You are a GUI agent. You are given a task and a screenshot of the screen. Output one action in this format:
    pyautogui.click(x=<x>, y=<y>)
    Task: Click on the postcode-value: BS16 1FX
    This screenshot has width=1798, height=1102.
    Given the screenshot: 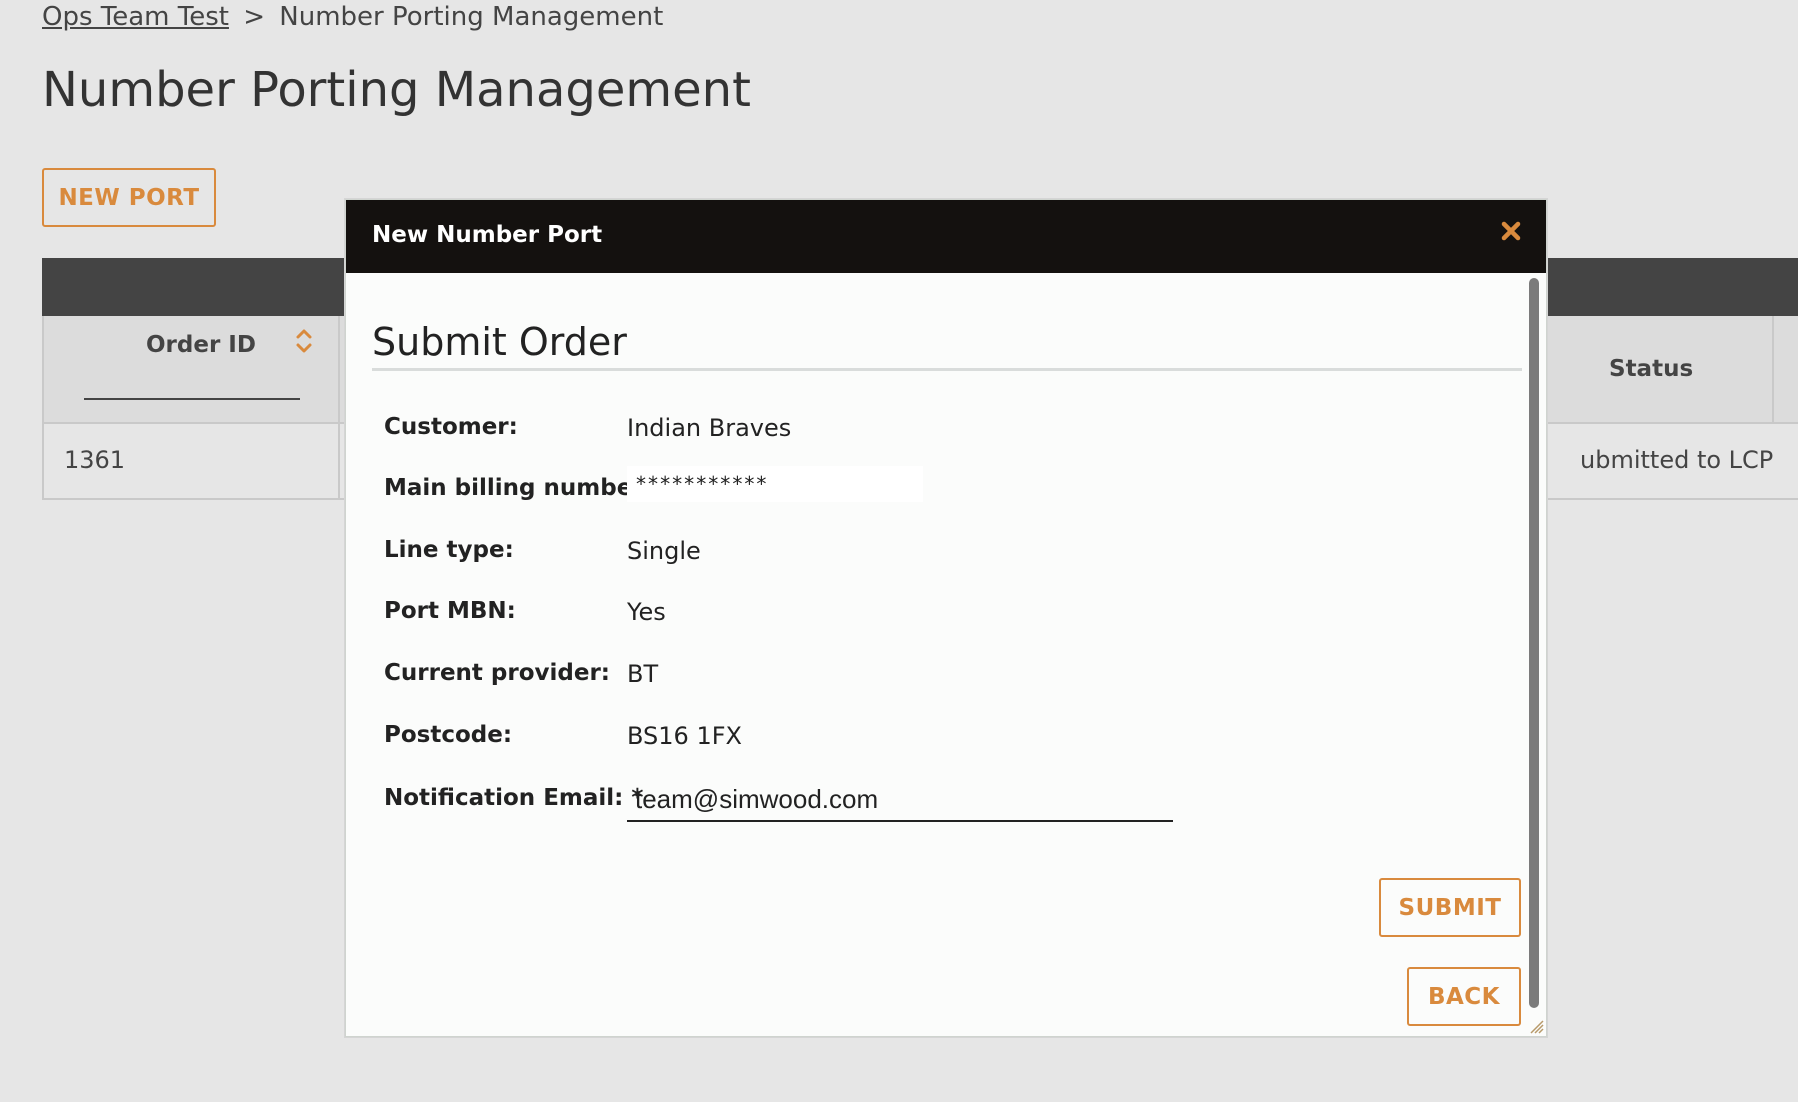 What is the action you would take?
    pyautogui.click(x=684, y=736)
    